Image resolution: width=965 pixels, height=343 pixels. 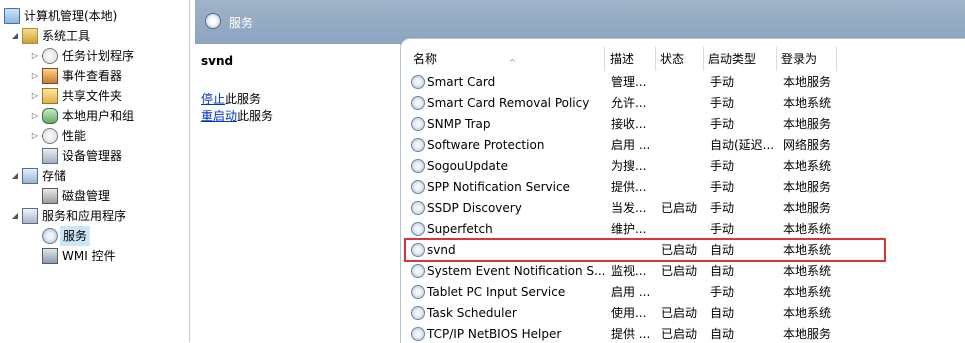 I want to click on restart-service-line: 重启动此服务, so click(x=237, y=115).